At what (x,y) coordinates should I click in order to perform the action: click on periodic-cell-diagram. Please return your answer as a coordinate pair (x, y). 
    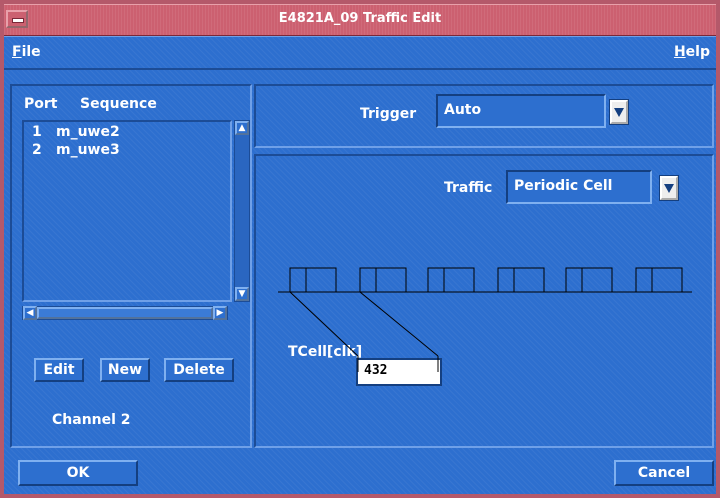
    Looking at the image, I should click on (485, 319).